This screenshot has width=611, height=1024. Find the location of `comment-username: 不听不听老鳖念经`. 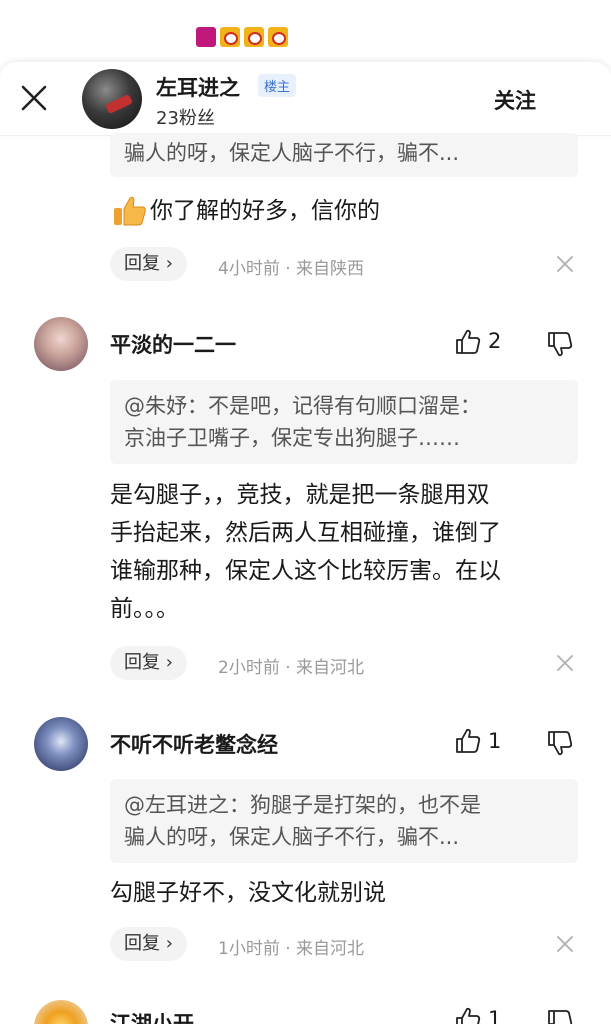

comment-username: 不听不听老鳖念经 is located at coordinates (194, 744).